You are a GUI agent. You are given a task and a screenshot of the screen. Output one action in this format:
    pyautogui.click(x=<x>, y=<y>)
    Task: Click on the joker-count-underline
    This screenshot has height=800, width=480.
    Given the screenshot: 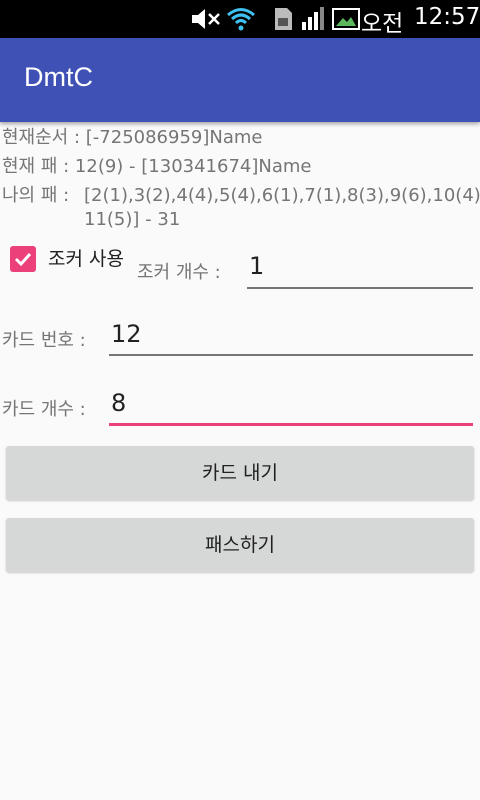 What is the action you would take?
    pyautogui.click(x=360, y=288)
    